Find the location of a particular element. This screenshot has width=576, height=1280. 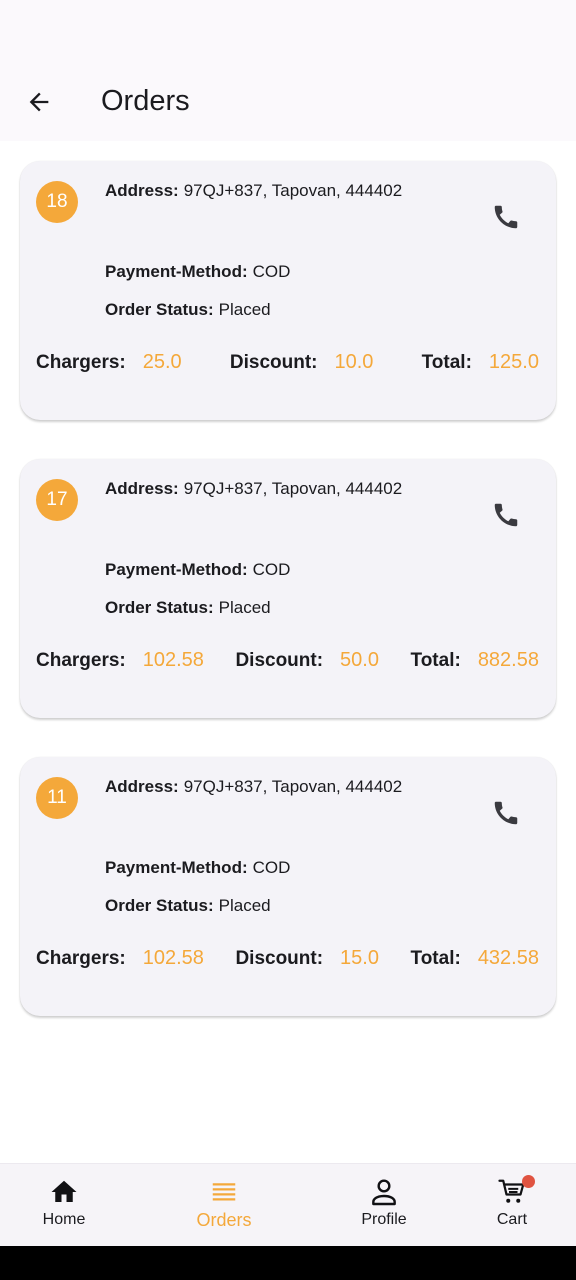

total-value: 432.58 is located at coordinates (508, 958).